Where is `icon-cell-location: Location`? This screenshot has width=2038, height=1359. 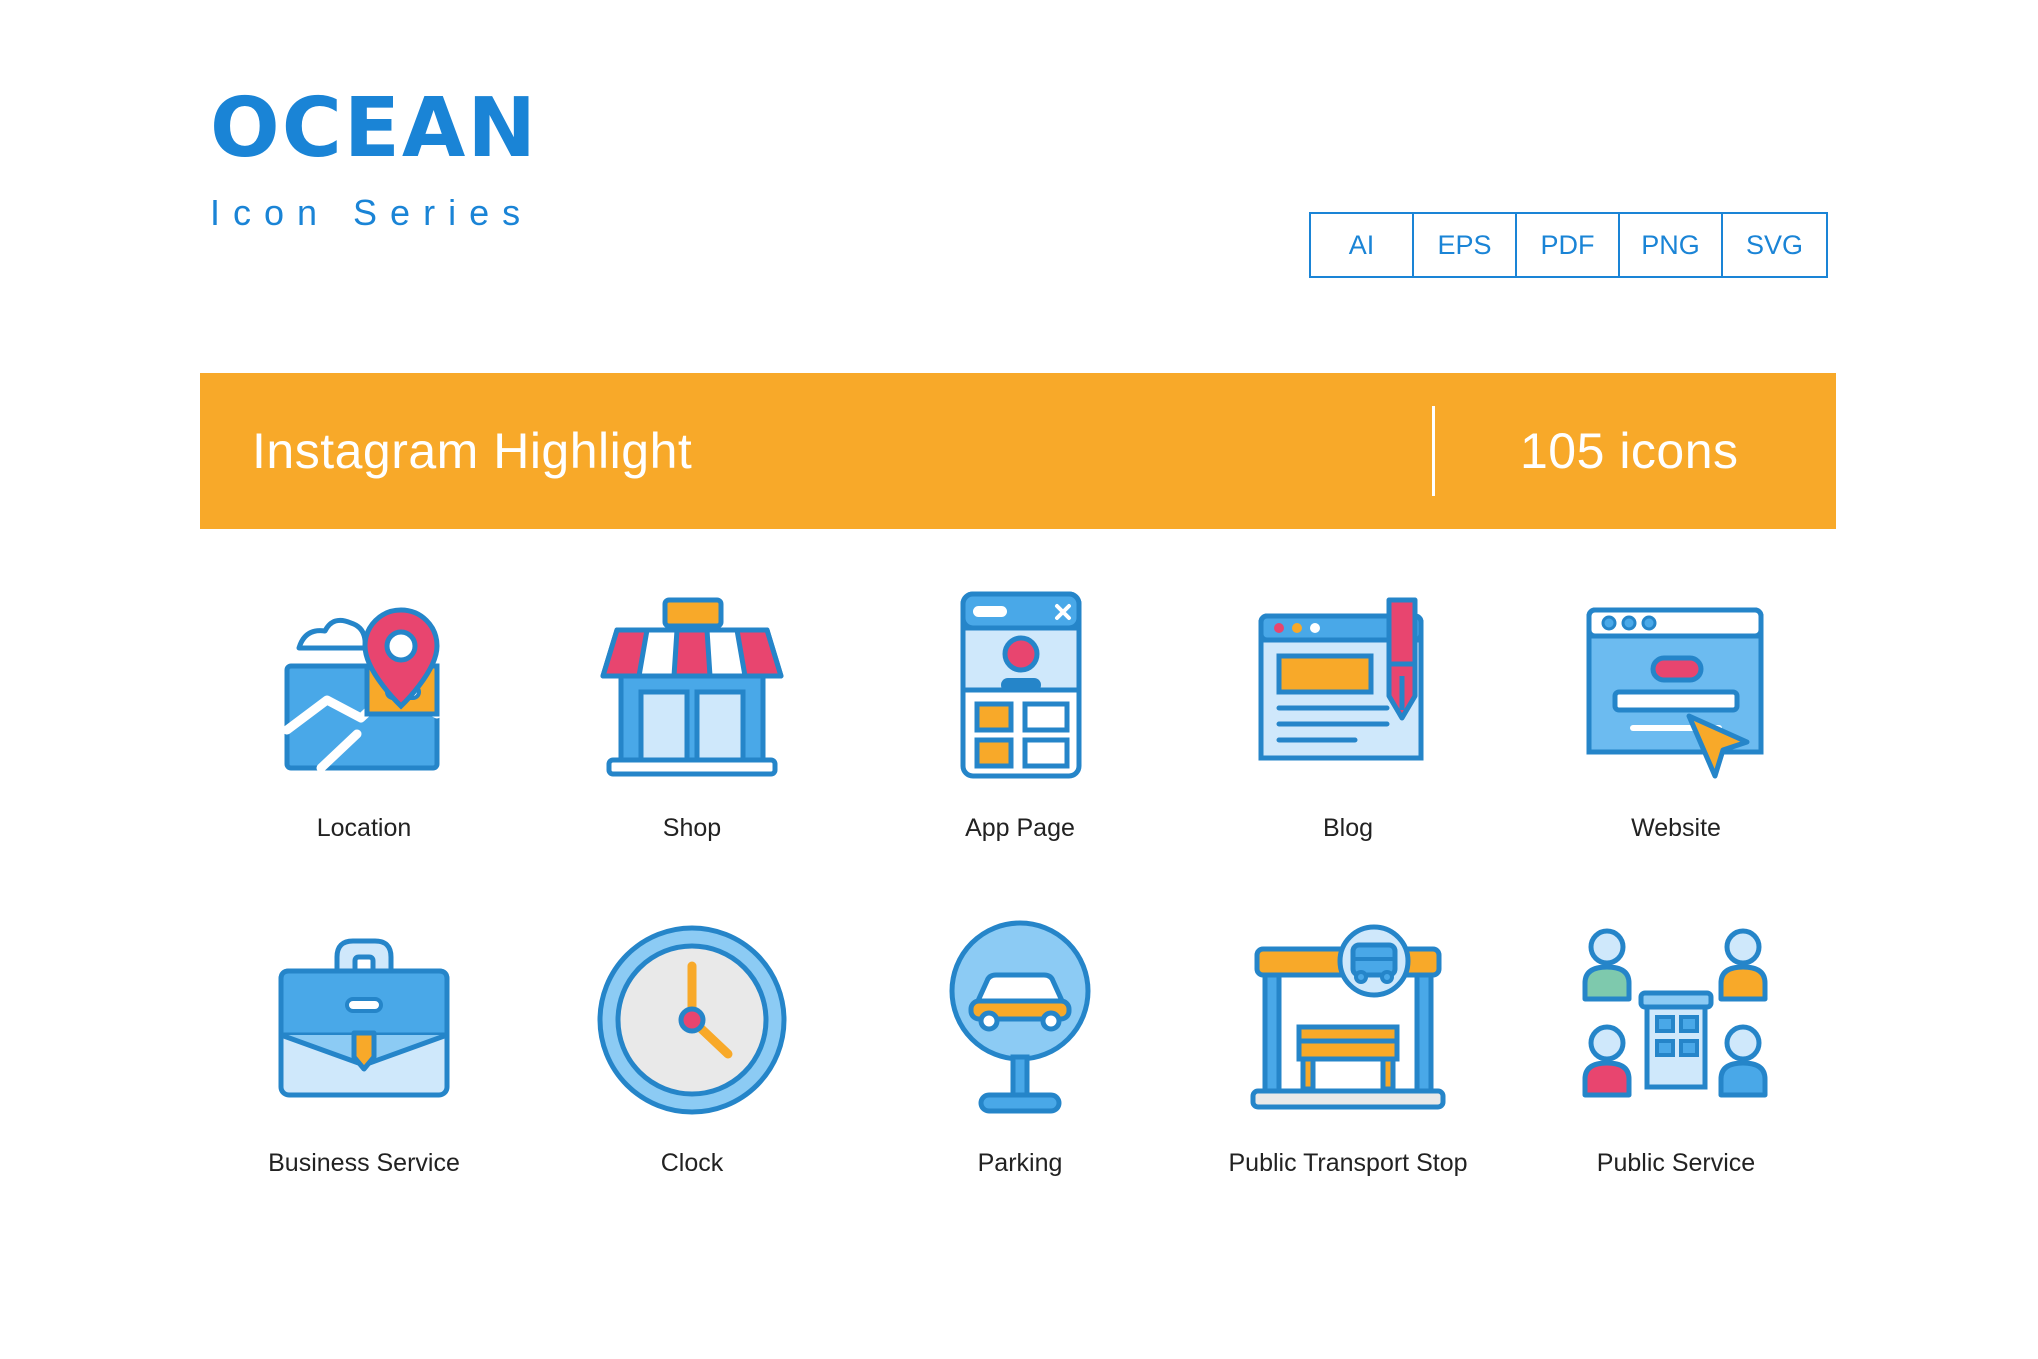 icon-cell-location: Location is located at coordinates (364, 706).